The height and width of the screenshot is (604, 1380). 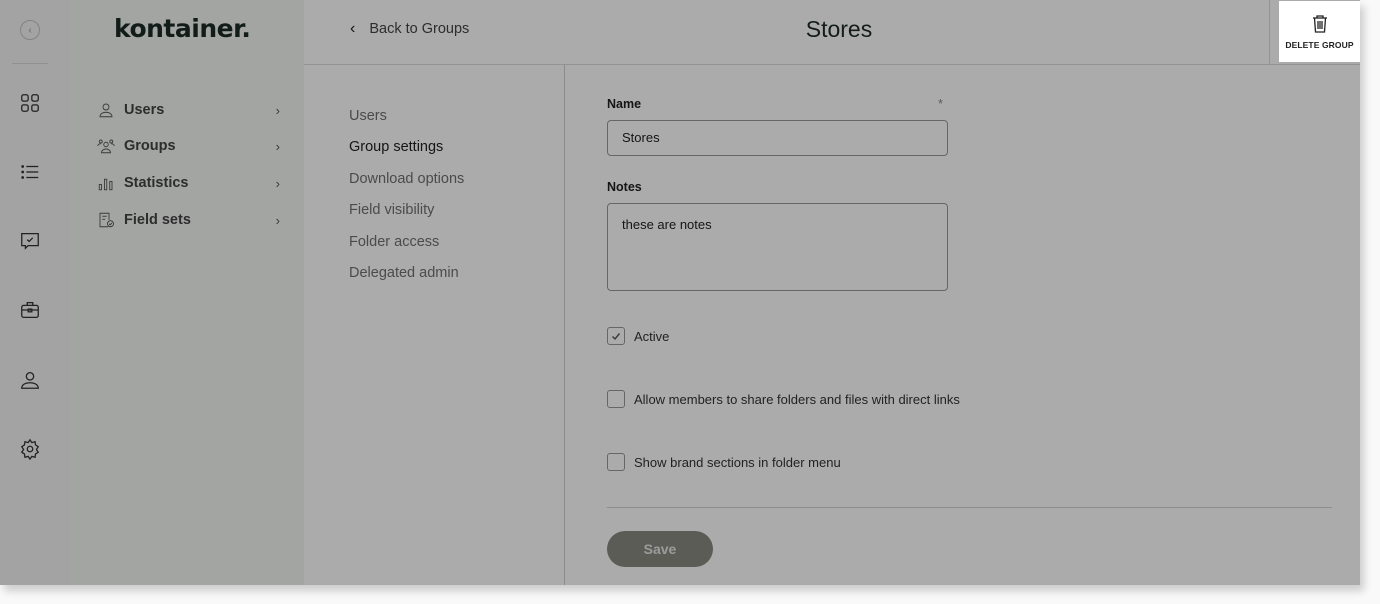 What do you see at coordinates (404, 273) in the screenshot?
I see `subnav-item-delegated-admin: Delegated admin` at bounding box center [404, 273].